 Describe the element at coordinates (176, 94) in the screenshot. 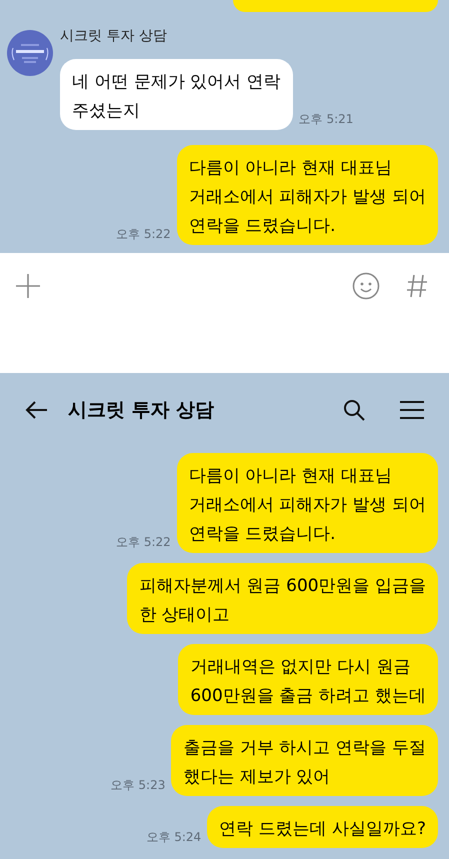

I see `message-bubble: 네 어떤 문제가 있어서 연락 주셨는지` at that location.